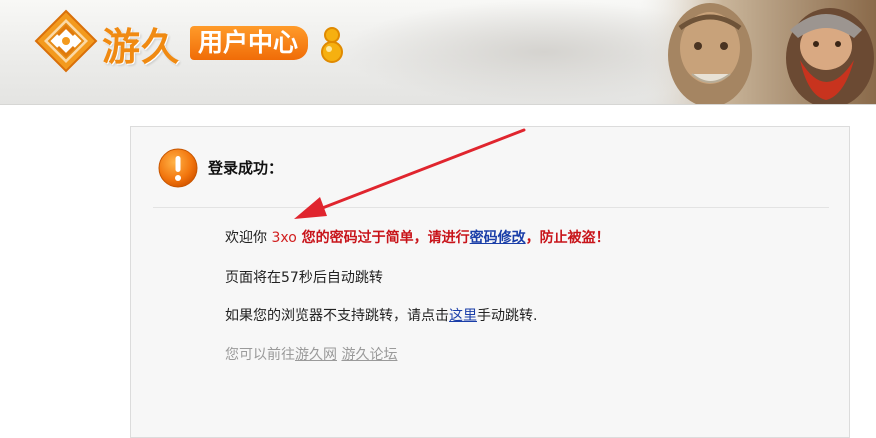 The height and width of the screenshot is (438, 876). What do you see at coordinates (491, 207) in the screenshot?
I see `panel-divider` at bounding box center [491, 207].